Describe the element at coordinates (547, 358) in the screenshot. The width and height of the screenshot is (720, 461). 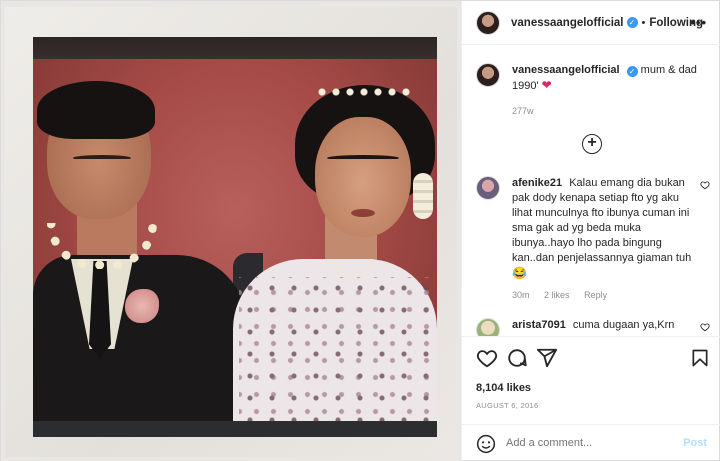
I see `share-icon` at that location.